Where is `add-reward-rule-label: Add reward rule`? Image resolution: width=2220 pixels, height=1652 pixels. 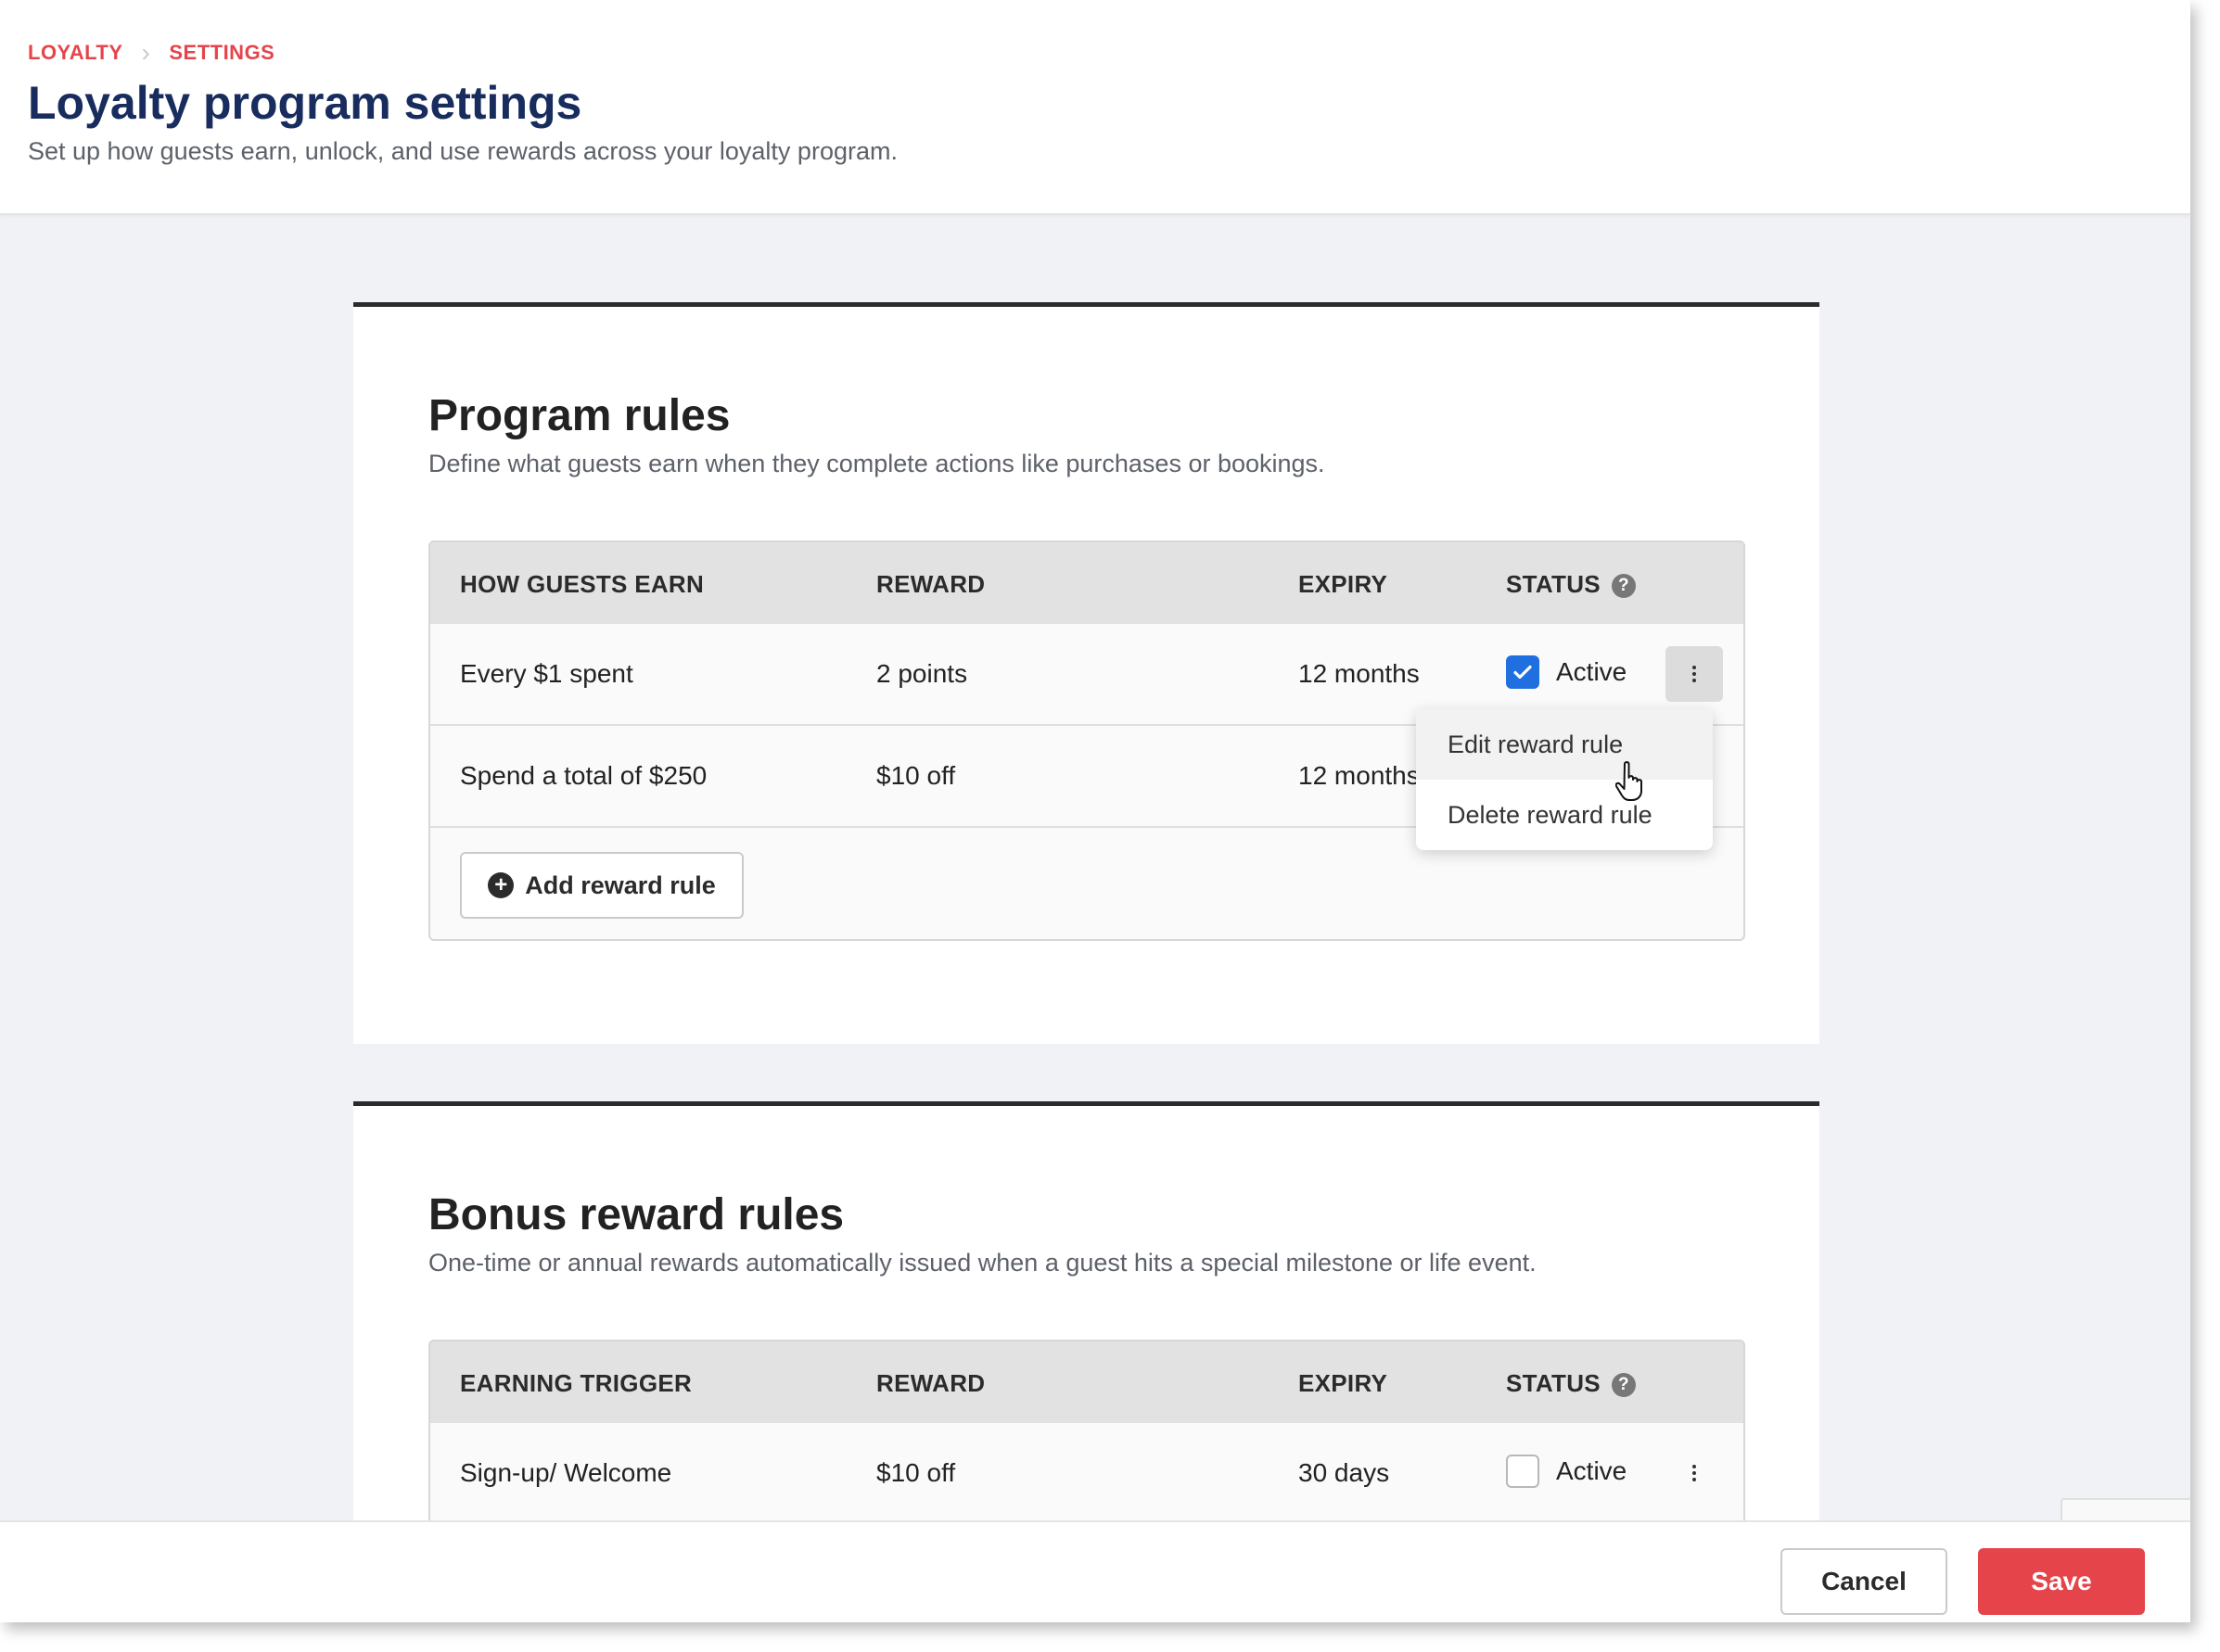
add-reward-rule-label: Add reward rule is located at coordinates (621, 884).